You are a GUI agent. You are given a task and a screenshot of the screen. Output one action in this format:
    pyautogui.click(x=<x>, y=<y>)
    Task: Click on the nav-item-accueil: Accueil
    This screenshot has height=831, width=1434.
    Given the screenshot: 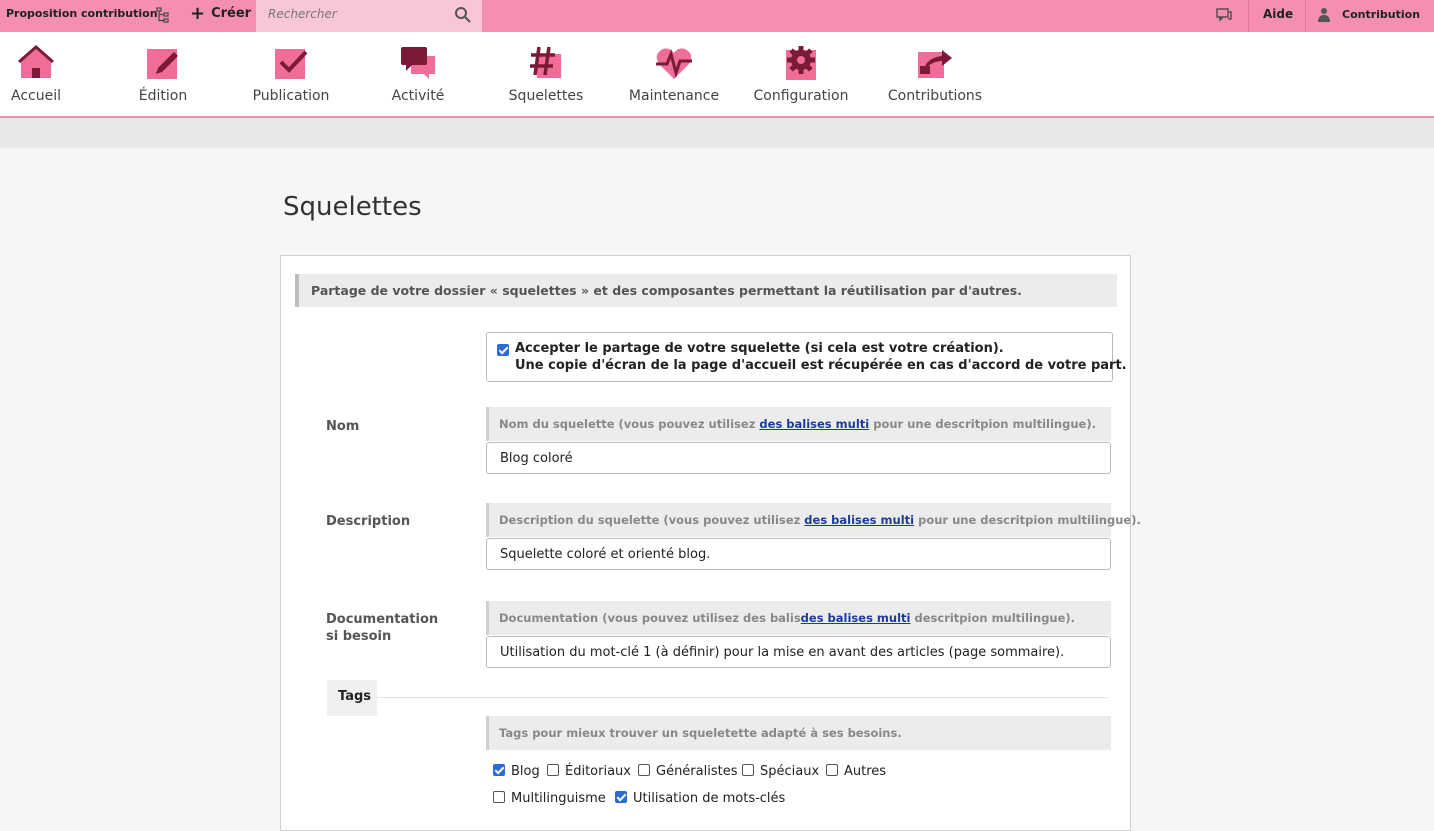 What is the action you would take?
    pyautogui.click(x=36, y=74)
    